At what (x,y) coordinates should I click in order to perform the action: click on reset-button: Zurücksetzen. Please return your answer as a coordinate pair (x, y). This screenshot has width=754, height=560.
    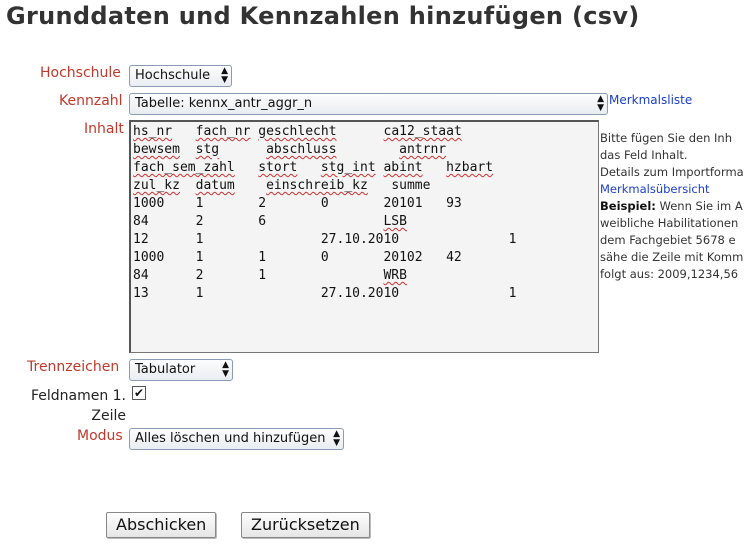
    Looking at the image, I should click on (305, 525).